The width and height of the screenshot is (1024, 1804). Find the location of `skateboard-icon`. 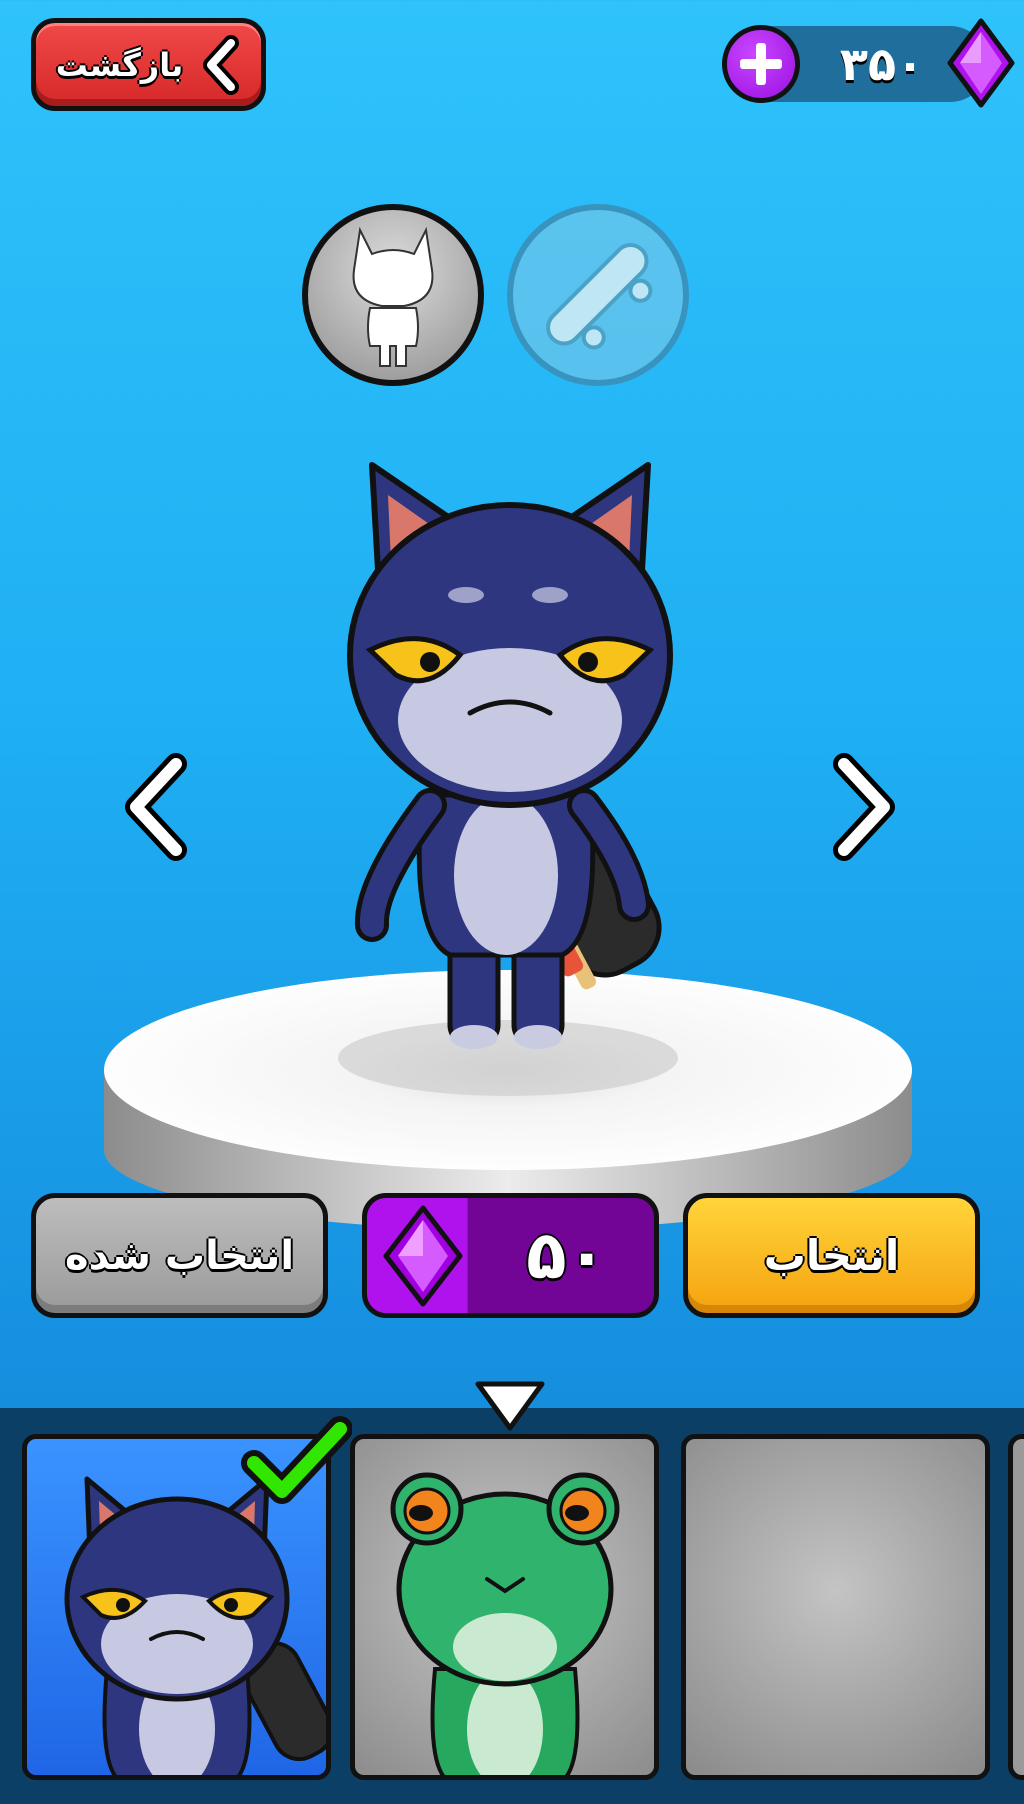

skateboard-icon is located at coordinates (599, 296).